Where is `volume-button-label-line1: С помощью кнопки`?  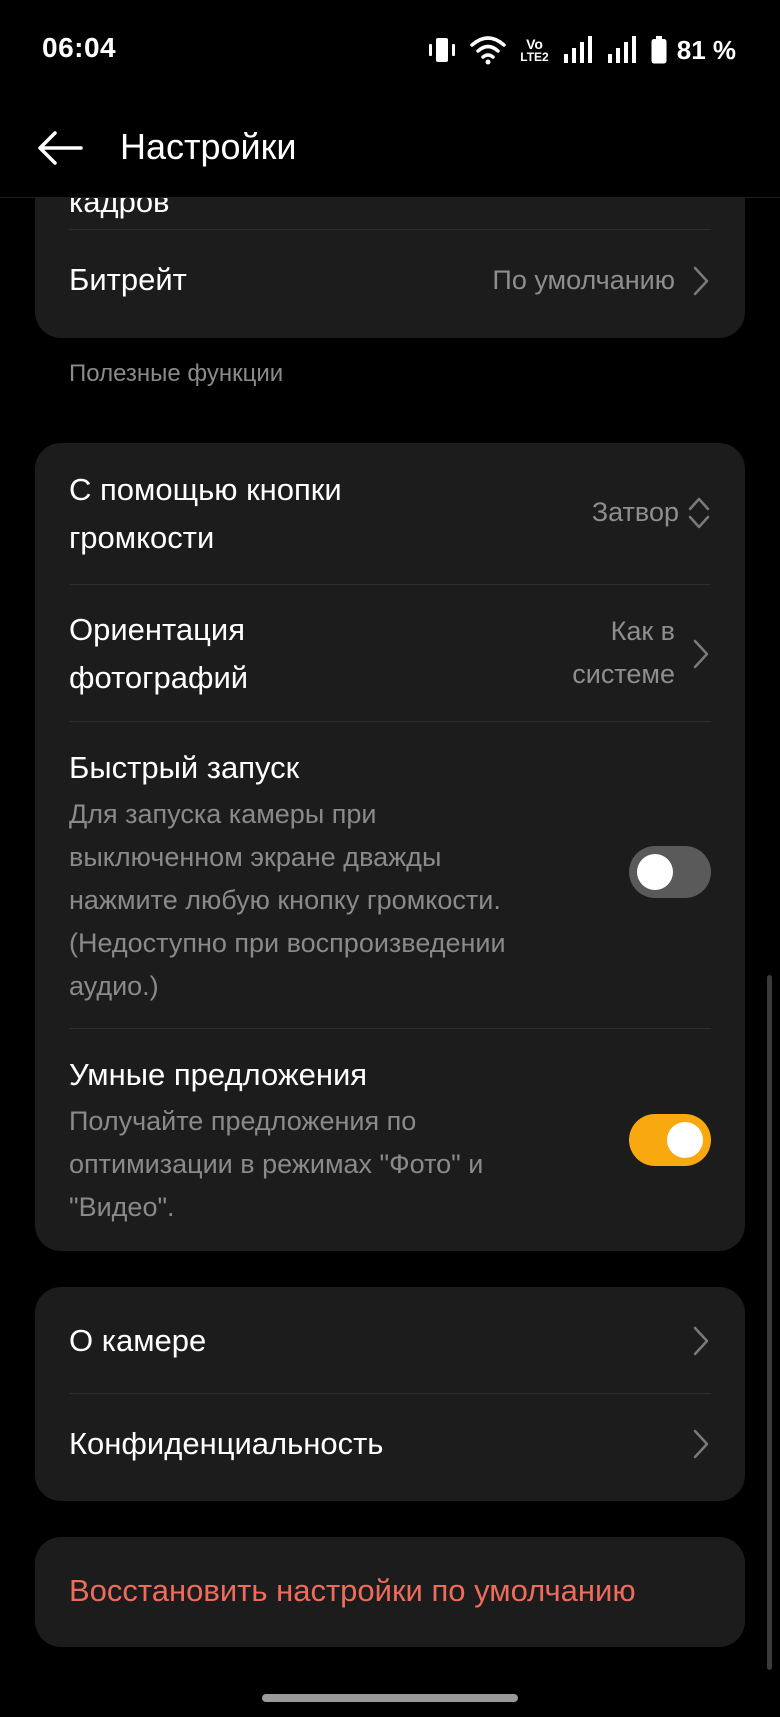 volume-button-label-line1: С помощью кнопки is located at coordinates (205, 489).